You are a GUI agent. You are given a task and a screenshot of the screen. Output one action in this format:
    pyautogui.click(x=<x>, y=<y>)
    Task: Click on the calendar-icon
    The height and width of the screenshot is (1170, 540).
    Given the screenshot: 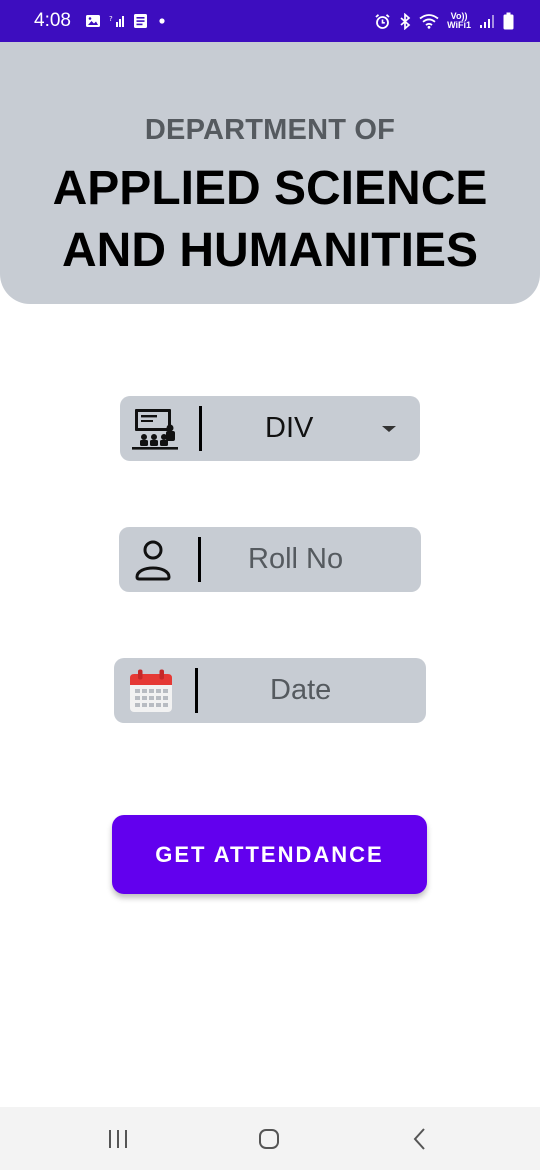 What is the action you would take?
    pyautogui.click(x=151, y=690)
    